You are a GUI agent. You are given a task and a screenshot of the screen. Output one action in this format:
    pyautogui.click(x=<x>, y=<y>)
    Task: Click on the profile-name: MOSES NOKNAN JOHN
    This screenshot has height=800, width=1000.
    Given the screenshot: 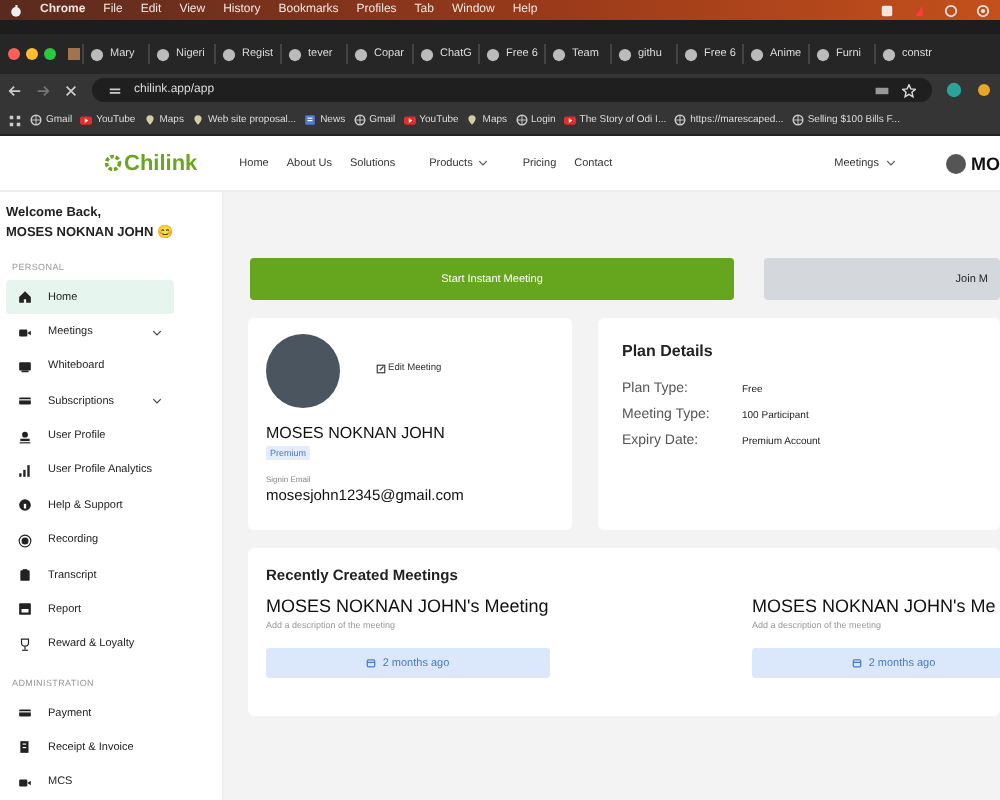 What is the action you would take?
    pyautogui.click(x=356, y=433)
    